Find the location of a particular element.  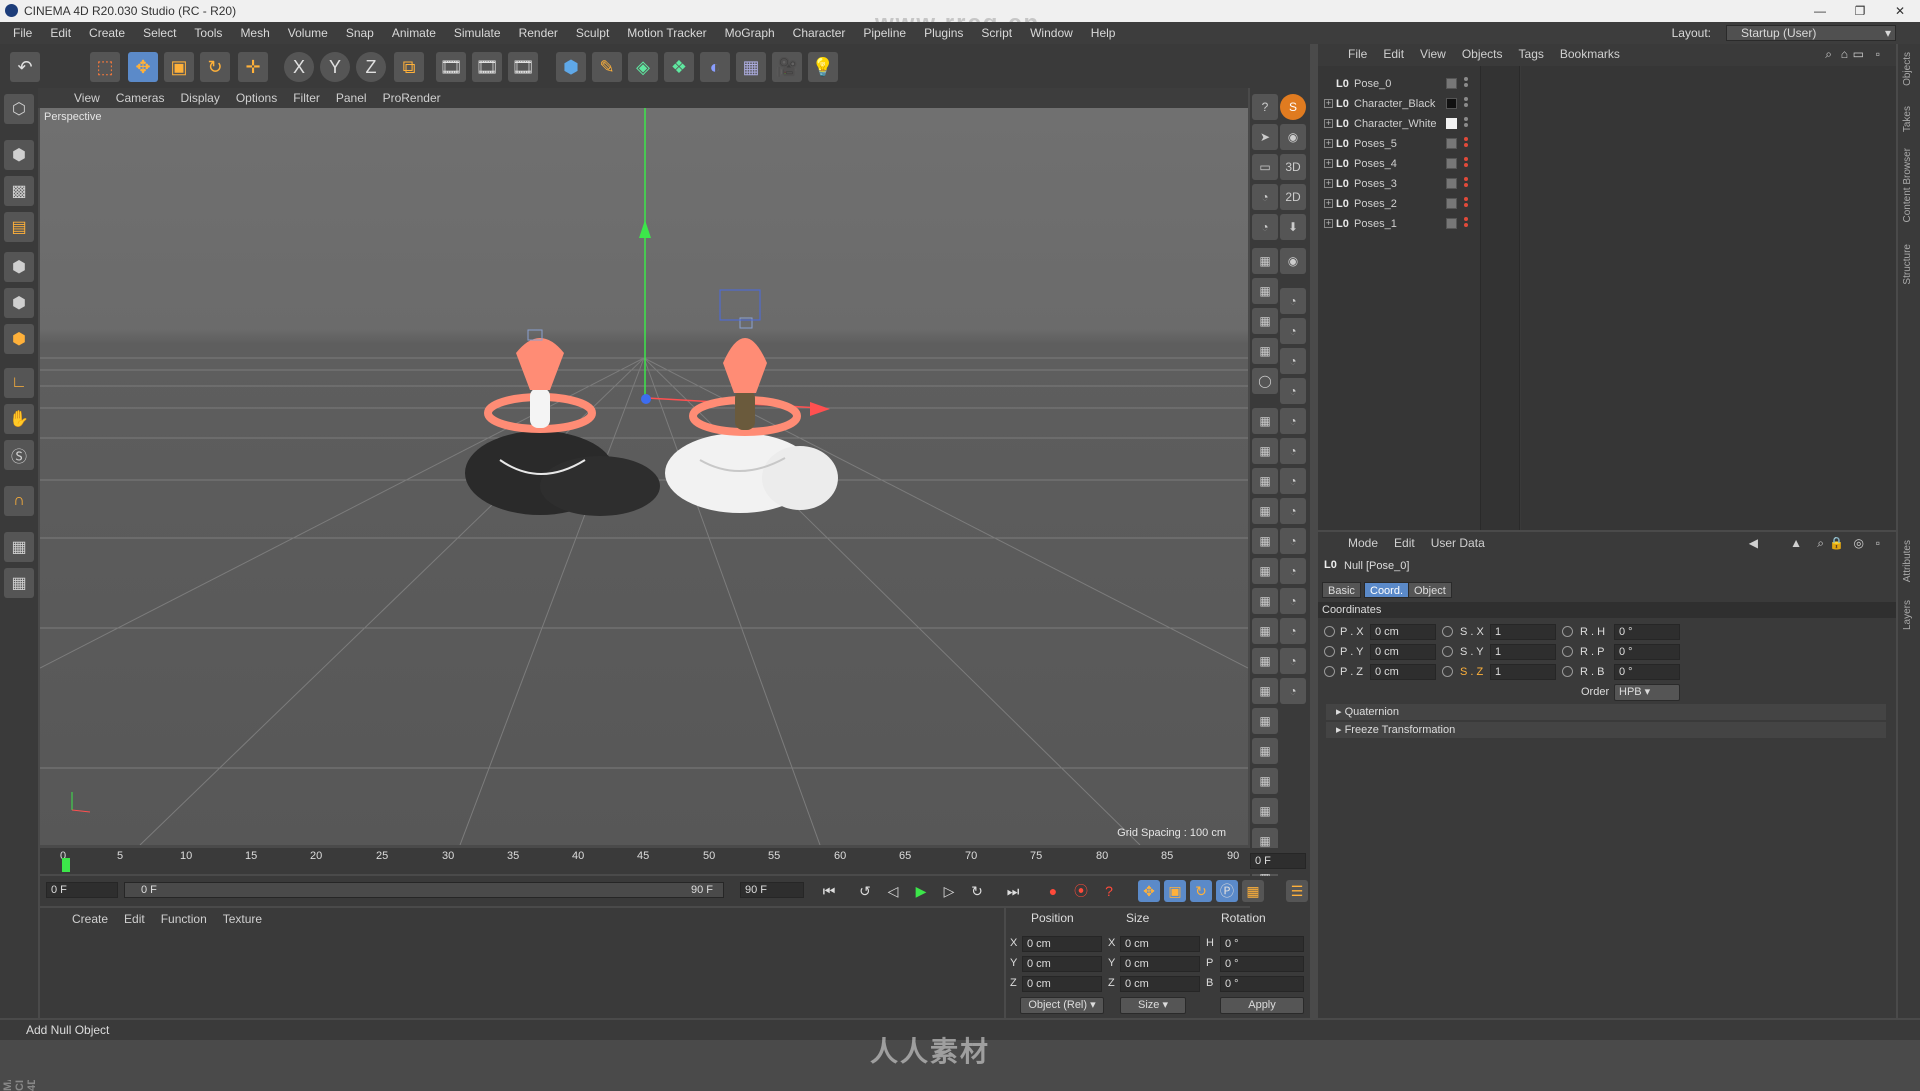

pen-spline-icon: ✎ is located at coordinates (607, 67).